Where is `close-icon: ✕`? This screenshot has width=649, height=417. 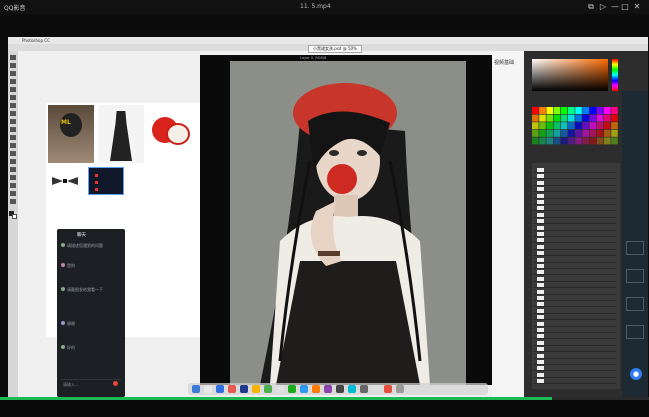 close-icon: ✕ is located at coordinates (637, 7).